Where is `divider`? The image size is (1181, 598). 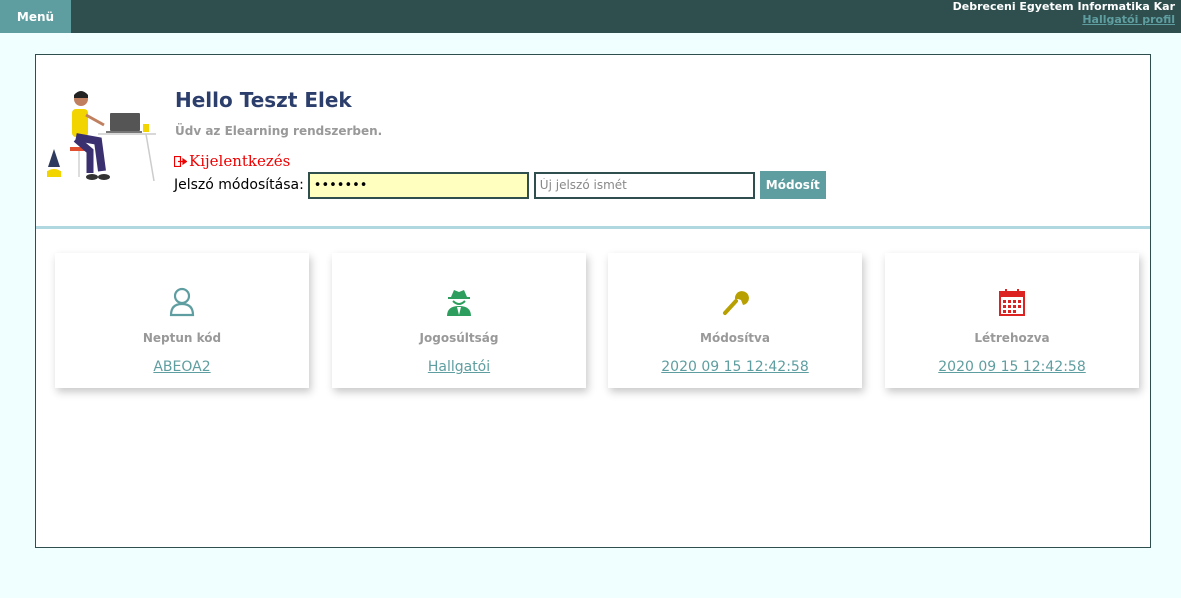
divider is located at coordinates (593, 227).